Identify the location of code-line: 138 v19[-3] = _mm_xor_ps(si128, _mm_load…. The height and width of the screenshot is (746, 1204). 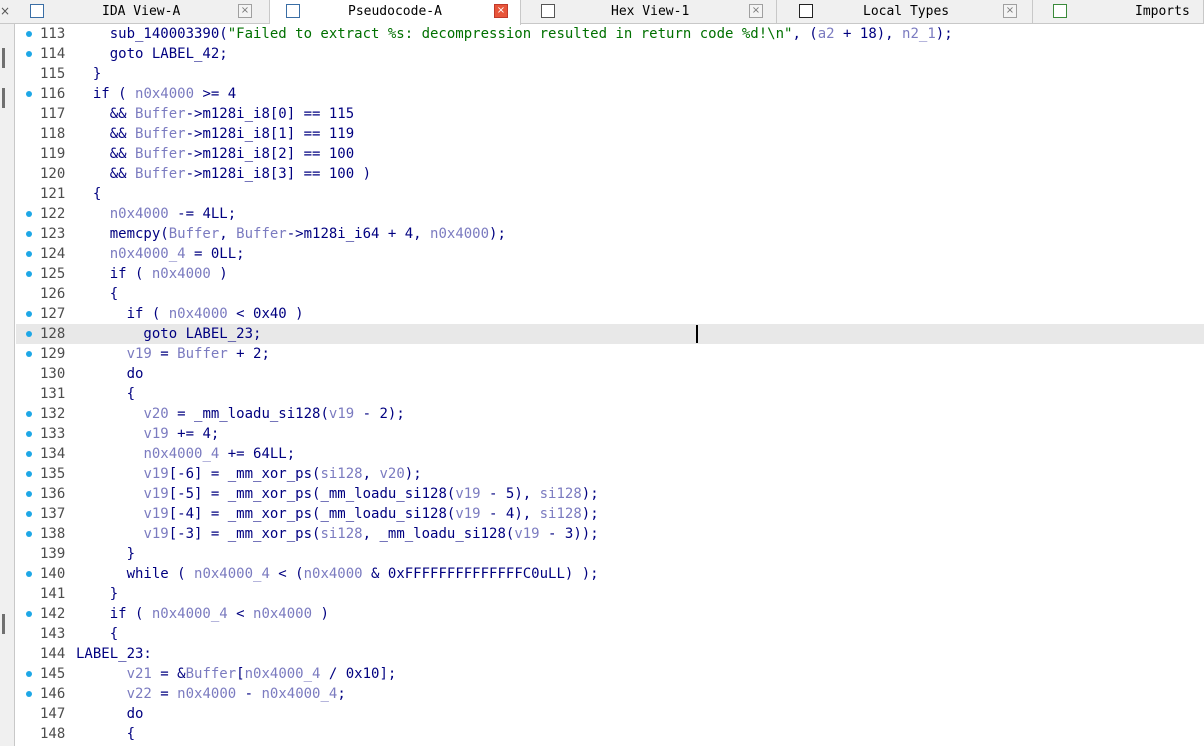
(610, 534).